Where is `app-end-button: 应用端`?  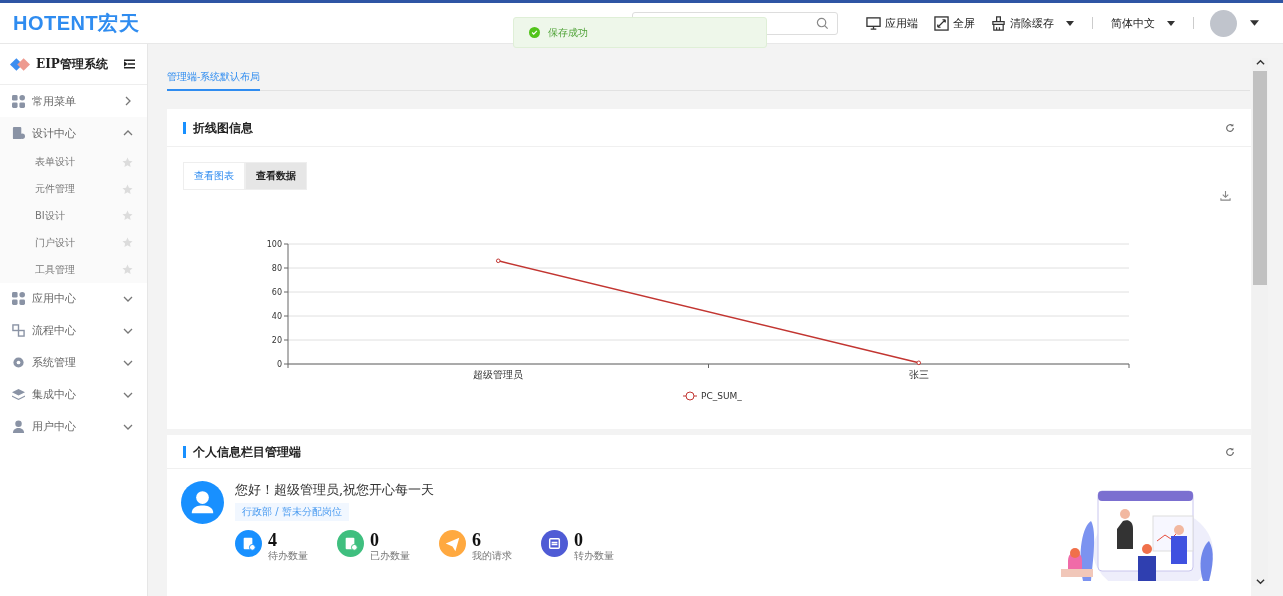
app-end-button: 应用端 is located at coordinates (892, 23).